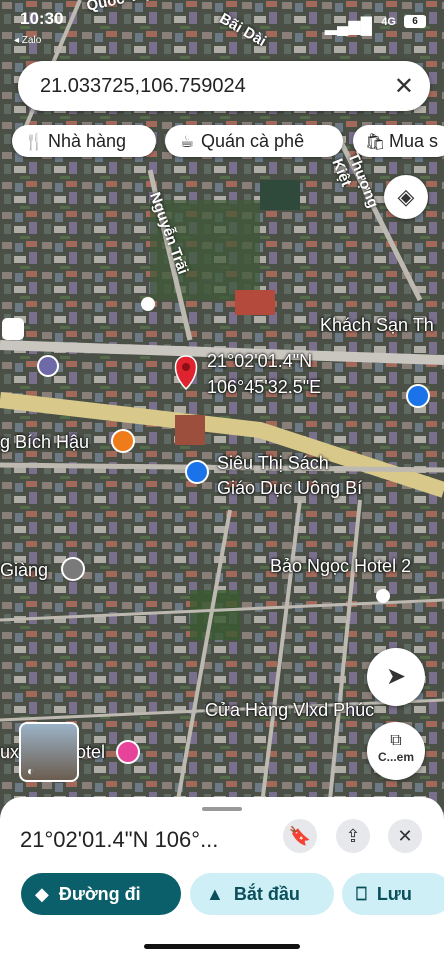 This screenshot has height=960, width=444. What do you see at coordinates (24, 570) in the screenshot?
I see `place-label-giang: Giàng` at bounding box center [24, 570].